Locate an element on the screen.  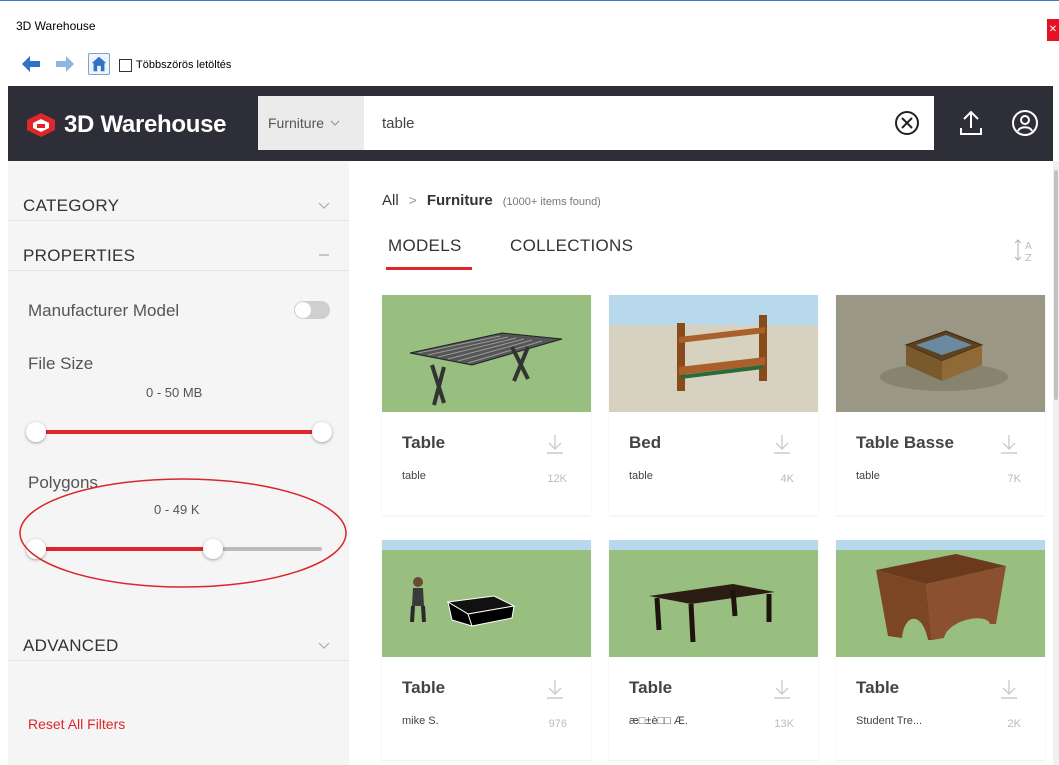
tab-collections: COLLECTIONS is located at coordinates (571, 246).